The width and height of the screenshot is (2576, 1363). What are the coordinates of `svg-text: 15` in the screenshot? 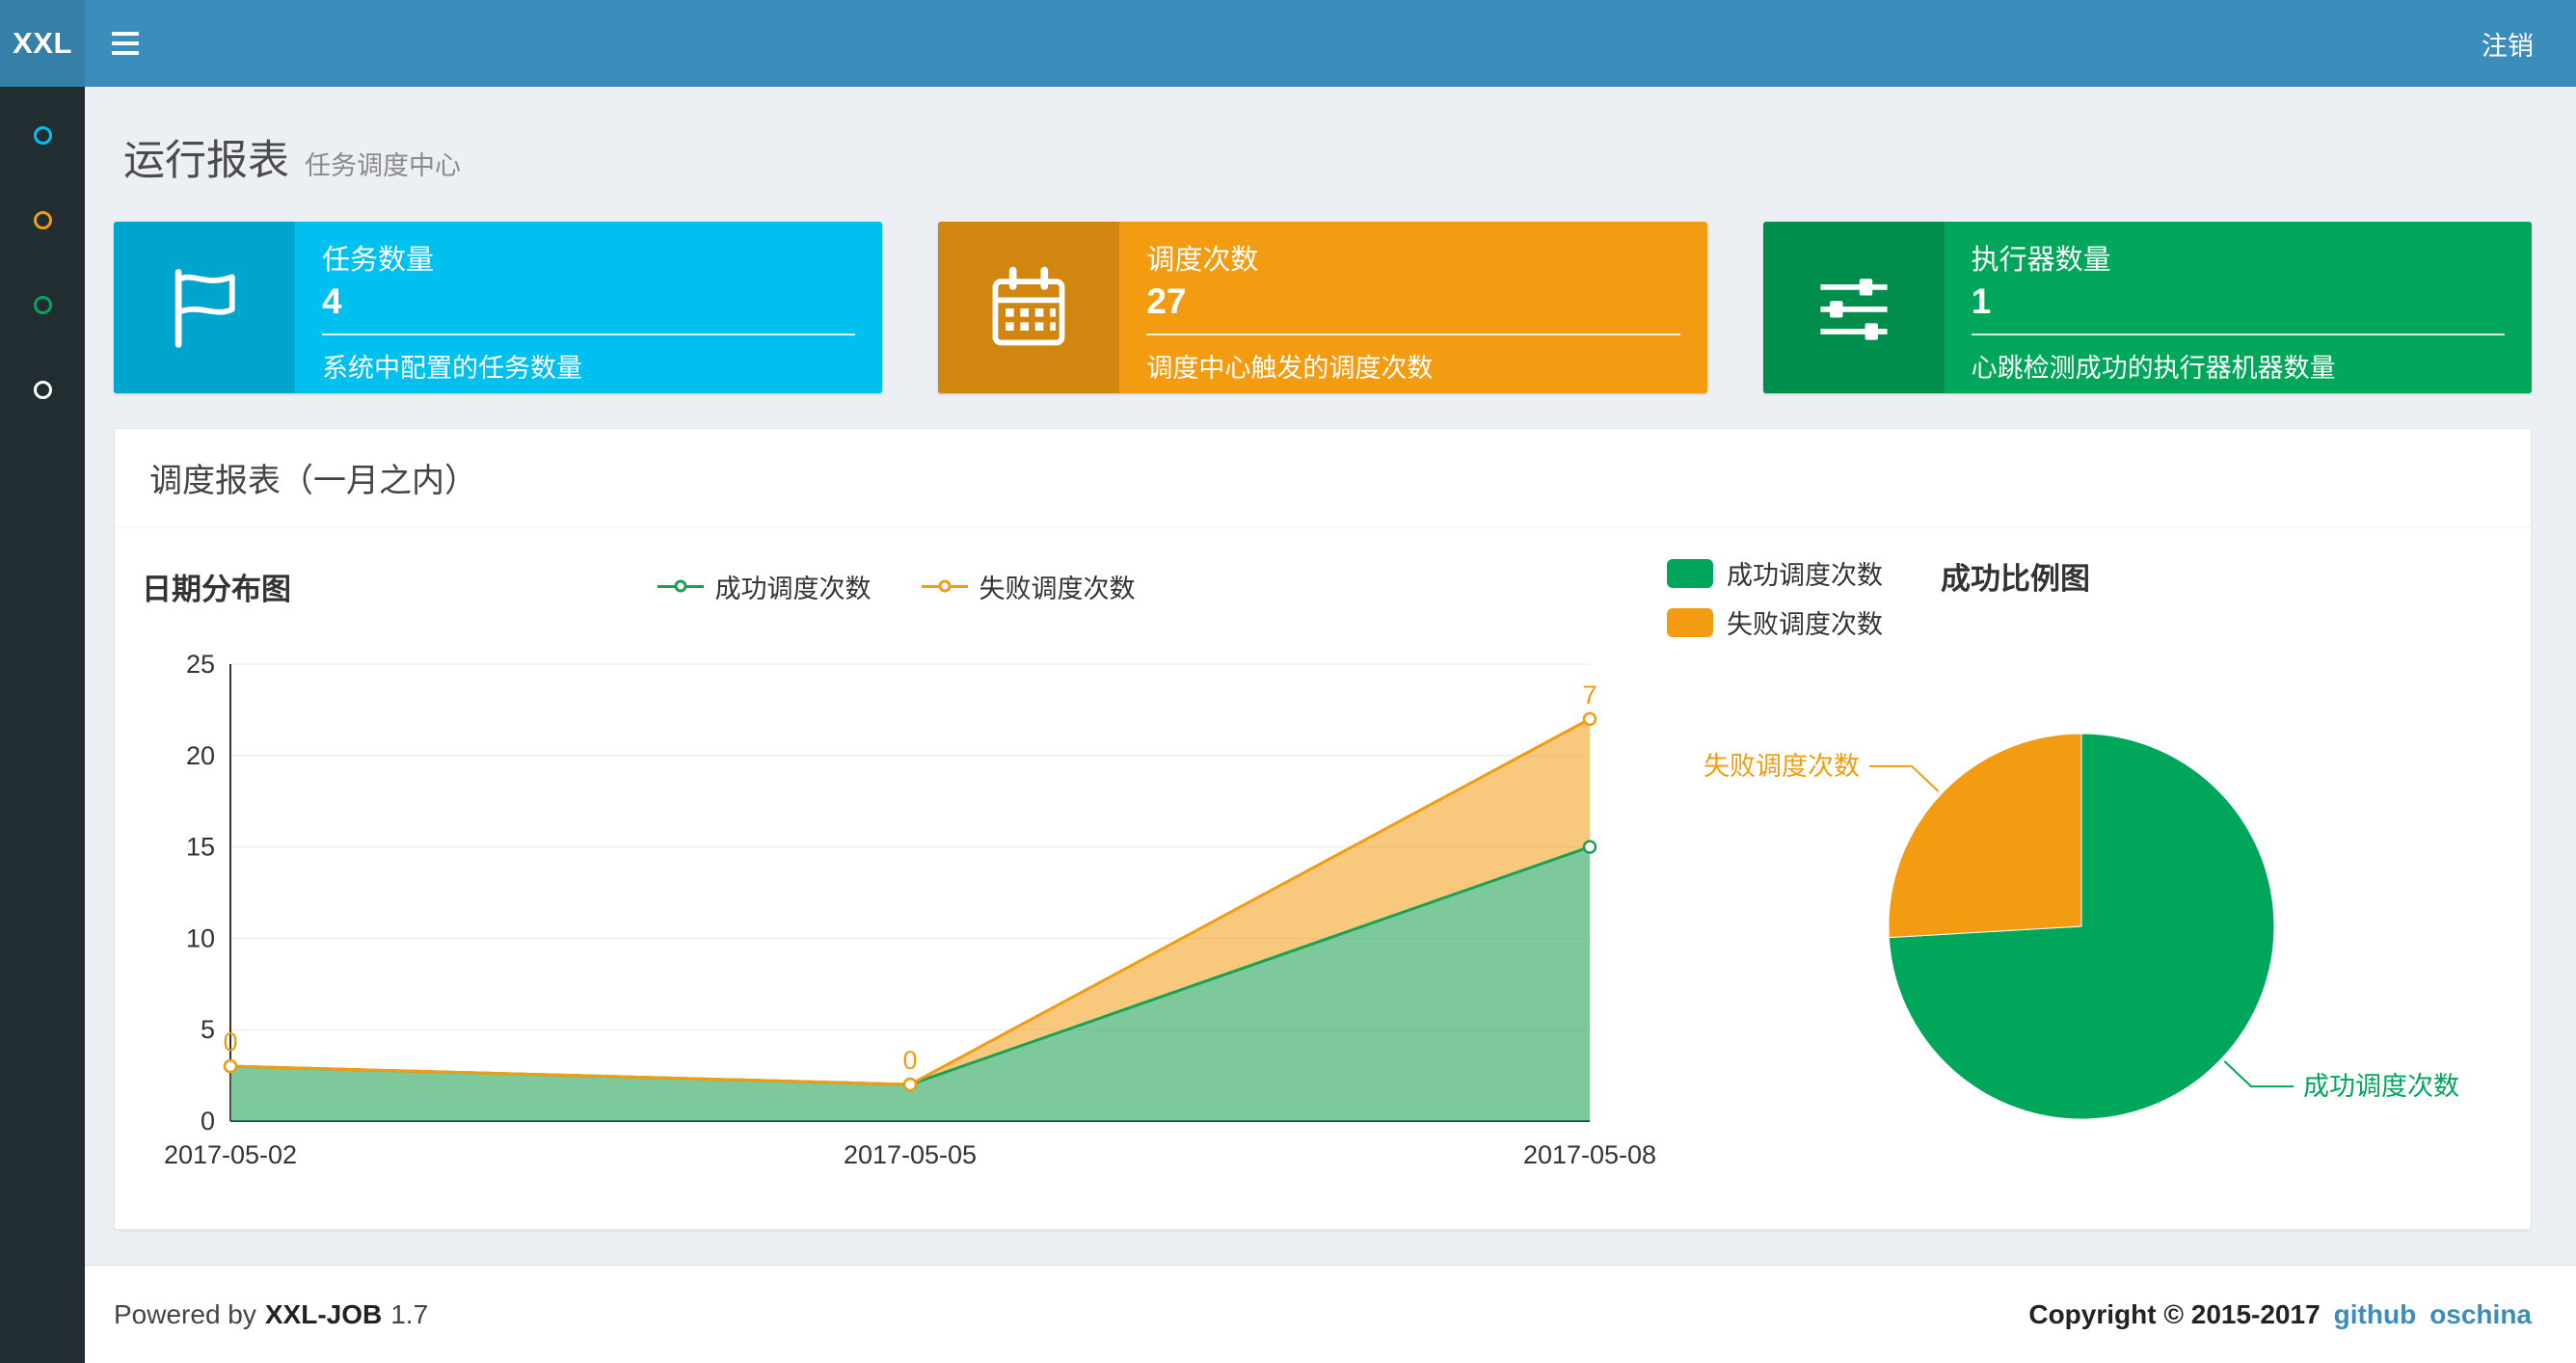 It's located at (201, 847).